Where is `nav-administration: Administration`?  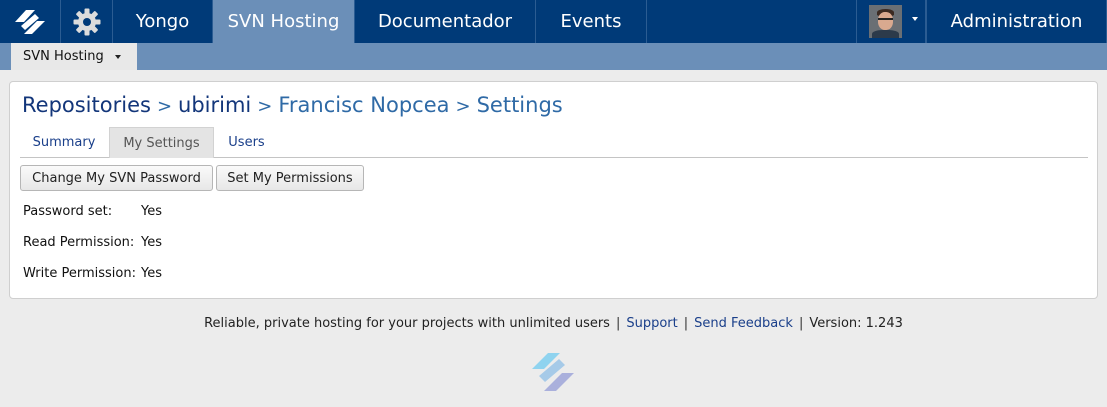 nav-administration: Administration is located at coordinates (1016, 21).